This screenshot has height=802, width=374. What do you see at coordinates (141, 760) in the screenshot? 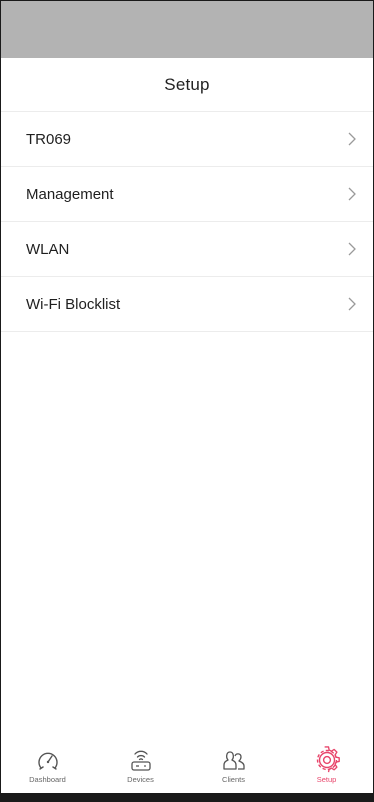
I see `router-wifi-icon` at bounding box center [141, 760].